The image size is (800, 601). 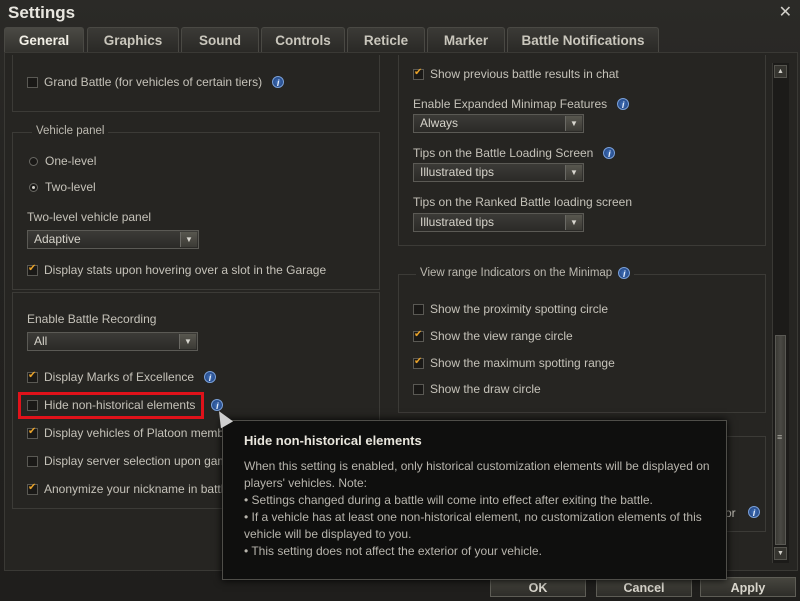 I want to click on tab-controls: Controls, so click(x=303, y=39).